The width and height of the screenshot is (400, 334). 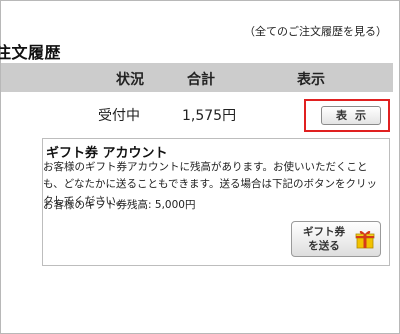 I want to click on column-header-total: 合計, so click(x=201, y=80).